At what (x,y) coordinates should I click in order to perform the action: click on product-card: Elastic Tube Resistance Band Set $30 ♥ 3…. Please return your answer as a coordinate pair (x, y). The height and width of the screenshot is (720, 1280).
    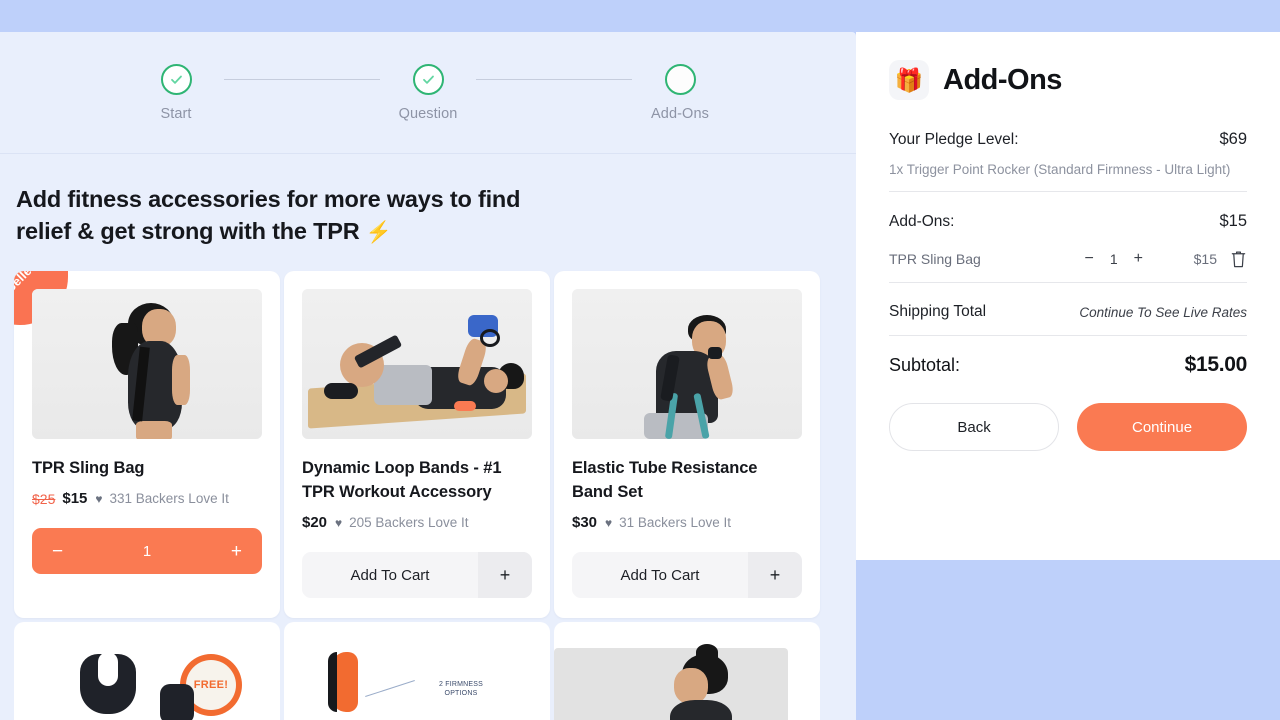
    Looking at the image, I should click on (687, 445).